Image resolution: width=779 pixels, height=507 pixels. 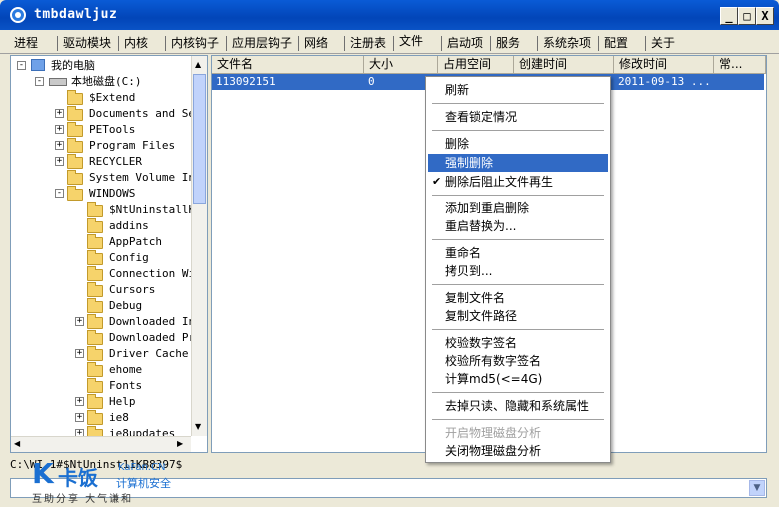 I want to click on minimize-button: _, so click(x=729, y=16).